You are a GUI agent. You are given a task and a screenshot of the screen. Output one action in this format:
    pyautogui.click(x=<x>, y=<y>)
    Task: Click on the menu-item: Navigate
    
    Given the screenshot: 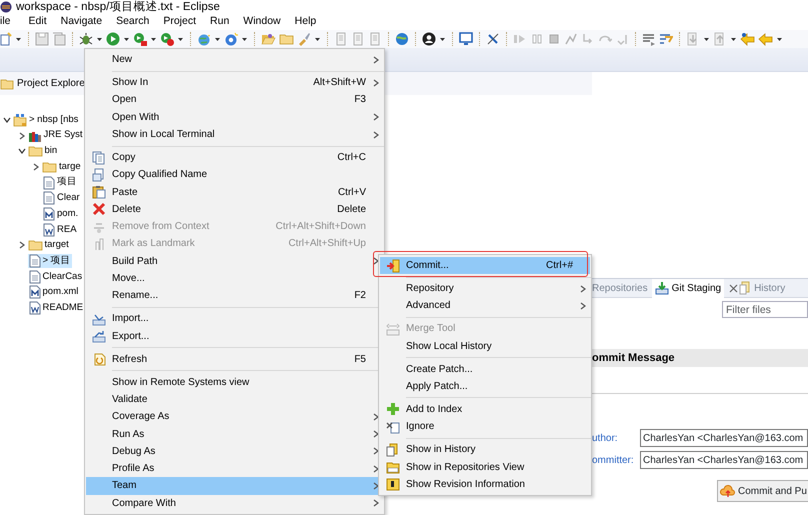 What is the action you would take?
    pyautogui.click(x=84, y=22)
    